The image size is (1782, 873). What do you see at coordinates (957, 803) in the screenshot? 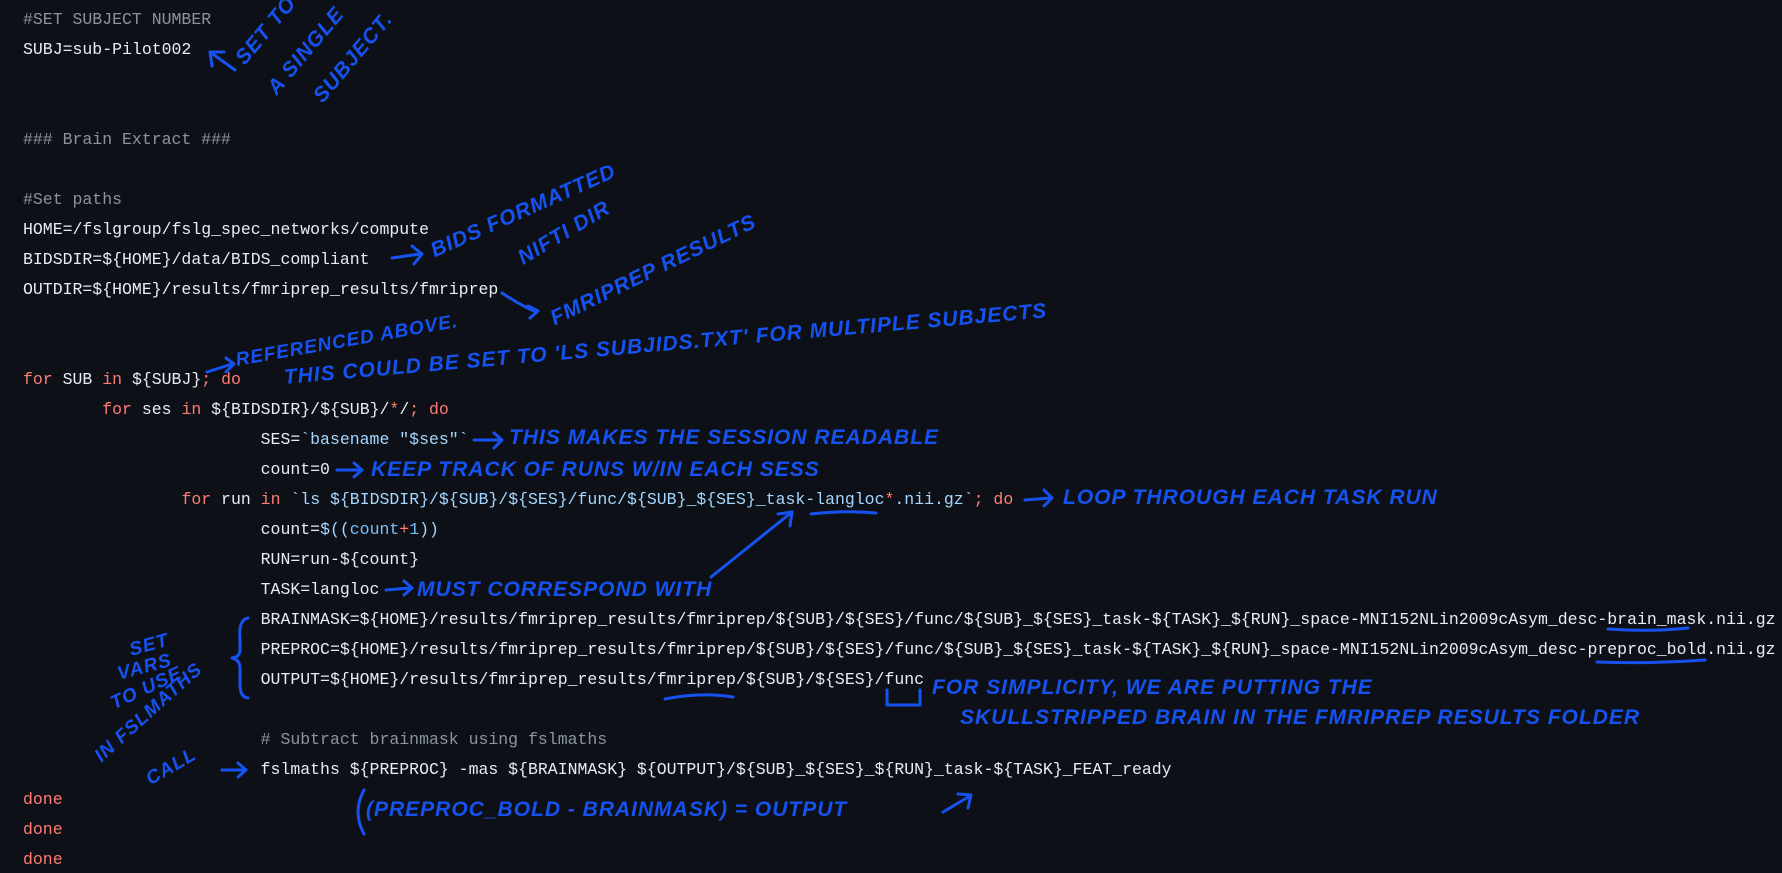
I see `arrow-equation-icon` at bounding box center [957, 803].